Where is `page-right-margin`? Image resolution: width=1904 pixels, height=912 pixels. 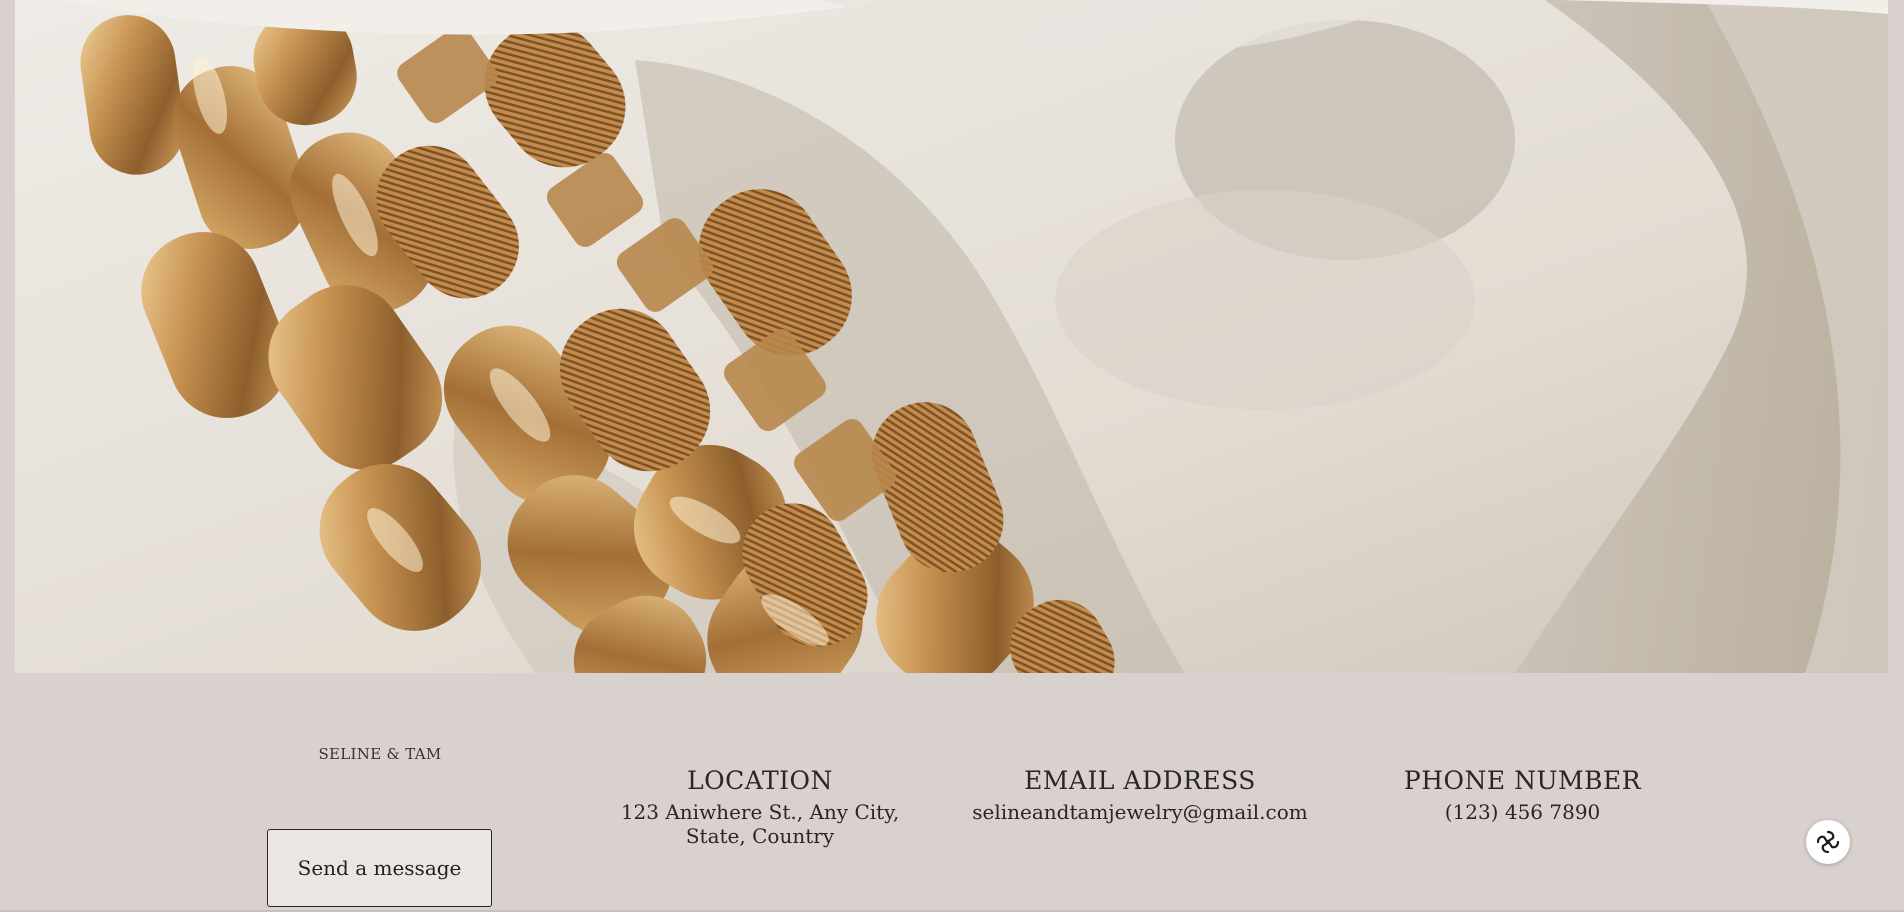
page-right-margin is located at coordinates (1896, 336).